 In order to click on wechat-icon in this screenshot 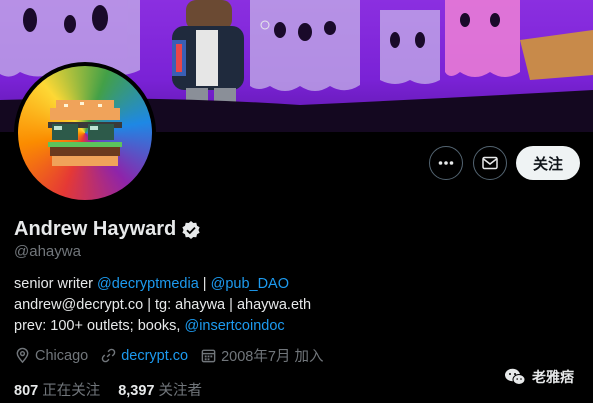, I will do `click(515, 376)`.